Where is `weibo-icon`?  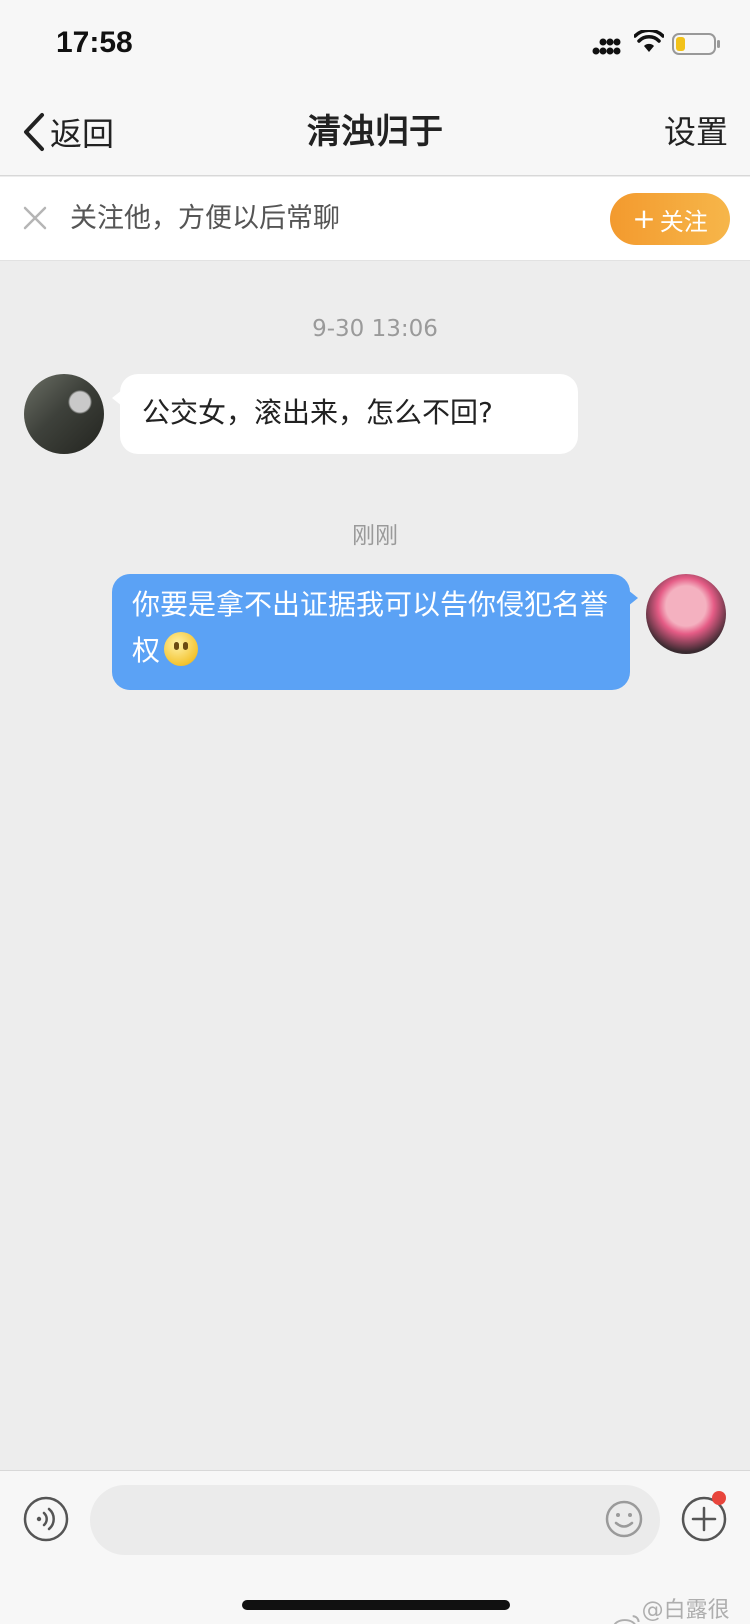 weibo-icon is located at coordinates (626, 1619).